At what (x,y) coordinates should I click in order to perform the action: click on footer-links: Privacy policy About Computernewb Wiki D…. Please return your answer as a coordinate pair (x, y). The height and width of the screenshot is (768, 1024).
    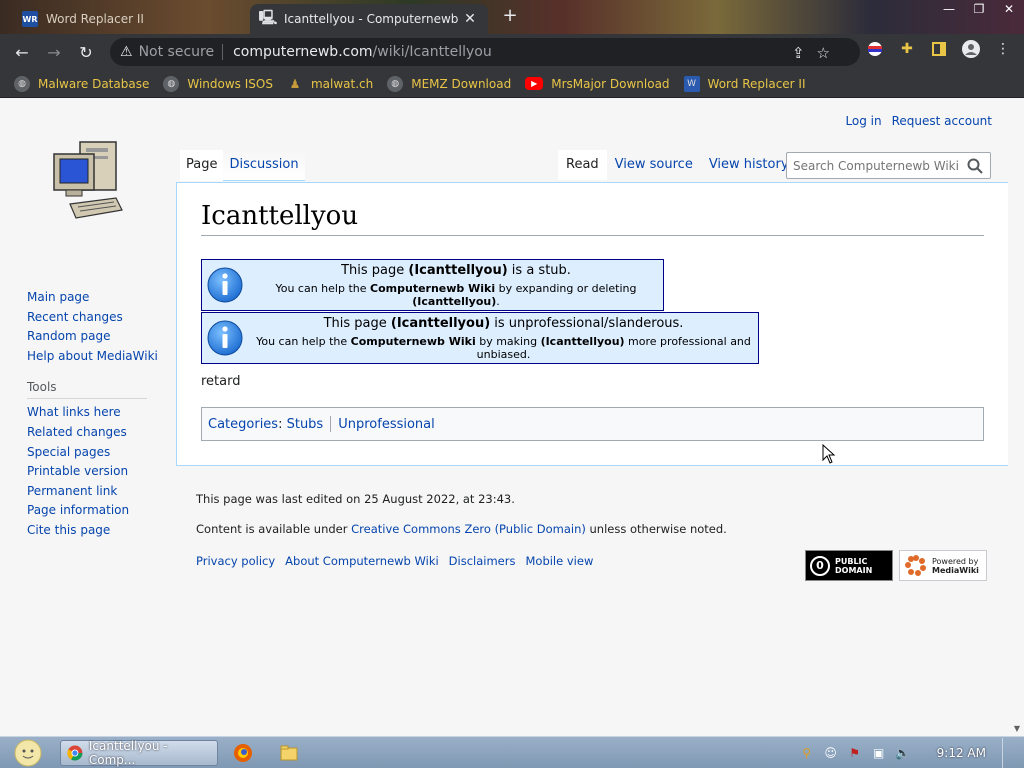
    Looking at the image, I should click on (394, 561).